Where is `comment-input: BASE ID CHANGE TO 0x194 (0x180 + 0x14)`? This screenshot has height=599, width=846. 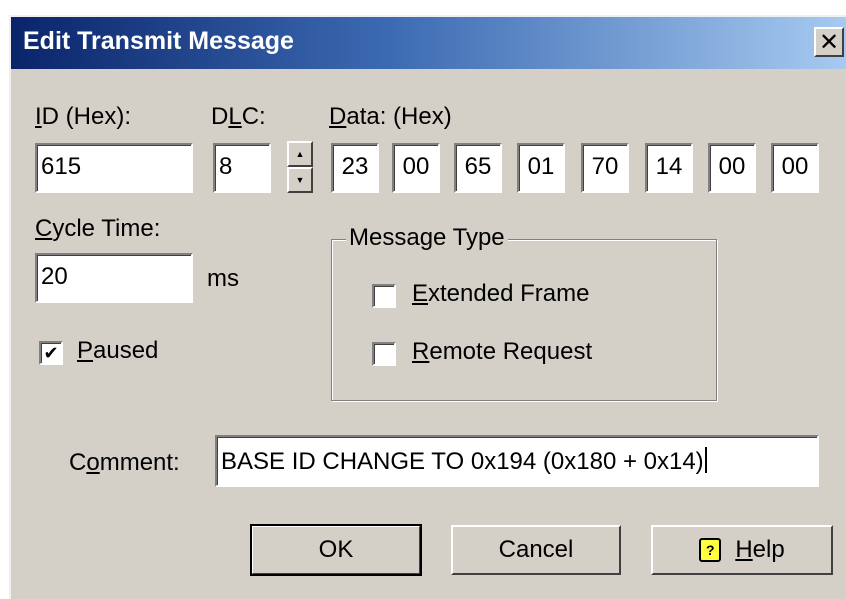 comment-input: BASE ID CHANGE TO 0x194 (0x180 + 0x14) is located at coordinates (517, 461).